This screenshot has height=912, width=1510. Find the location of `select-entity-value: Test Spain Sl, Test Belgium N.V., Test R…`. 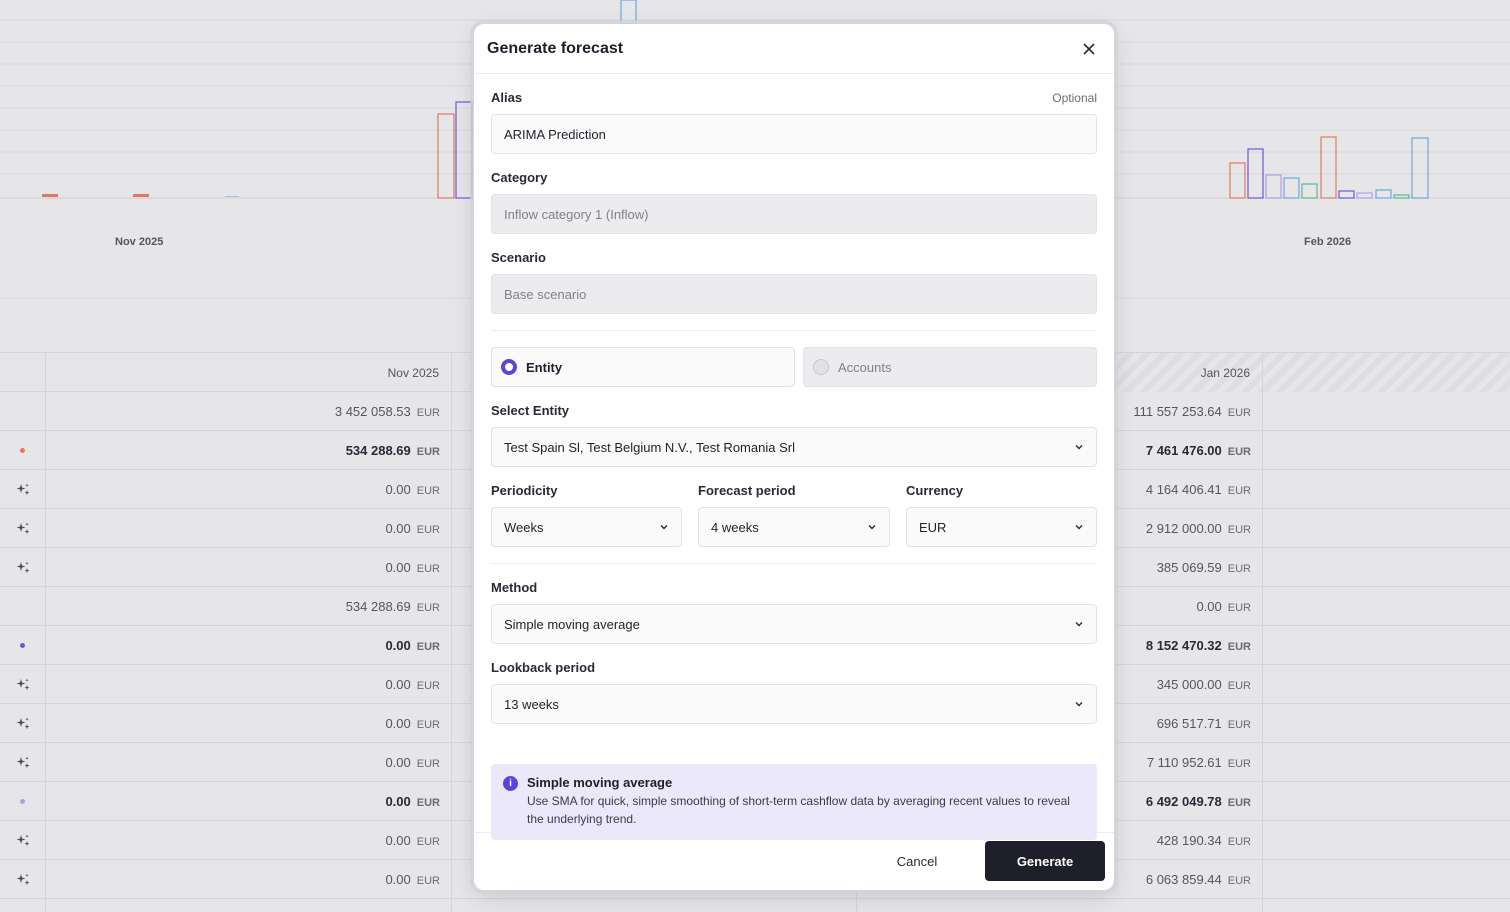

select-entity-value: Test Spain Sl, Test Belgium N.V., Test R… is located at coordinates (649, 447).